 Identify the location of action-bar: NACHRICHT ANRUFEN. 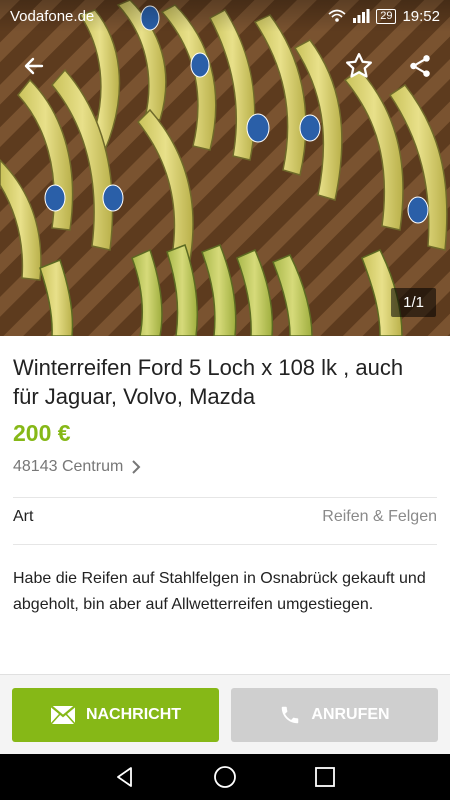
(225, 714).